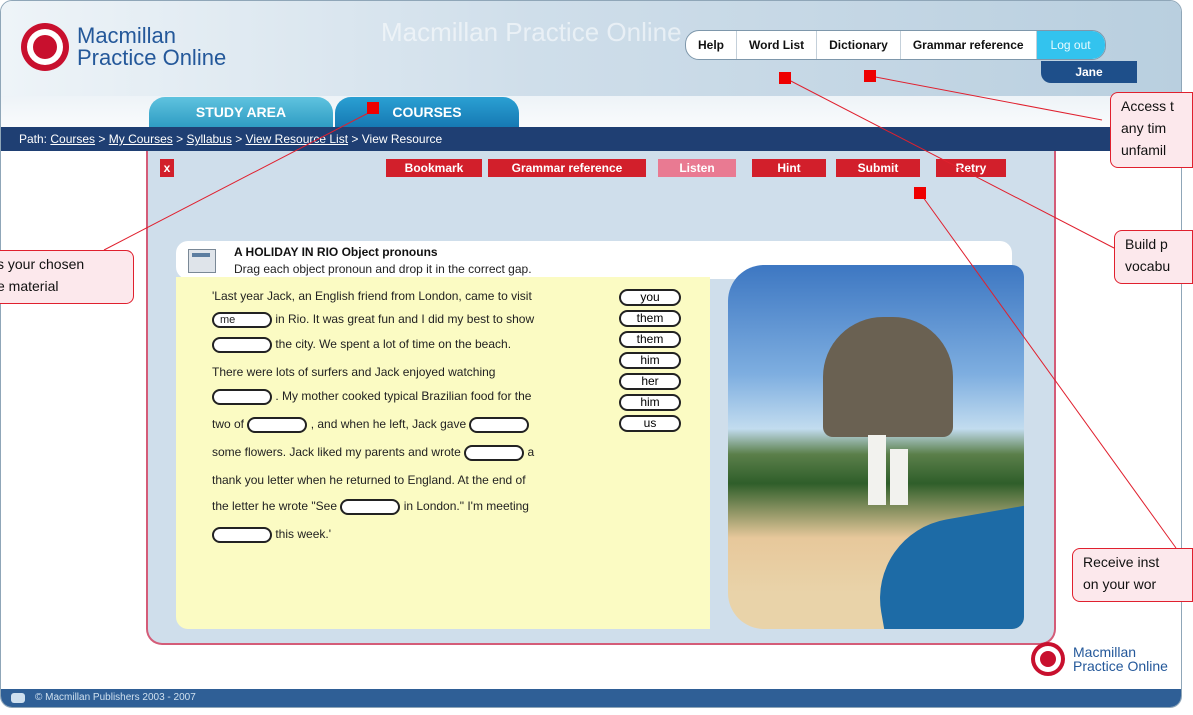 The image size is (1193, 715). What do you see at coordinates (1153, 257) in the screenshot?
I see `callout-build-vocabulary: Build p vocabu` at bounding box center [1153, 257].